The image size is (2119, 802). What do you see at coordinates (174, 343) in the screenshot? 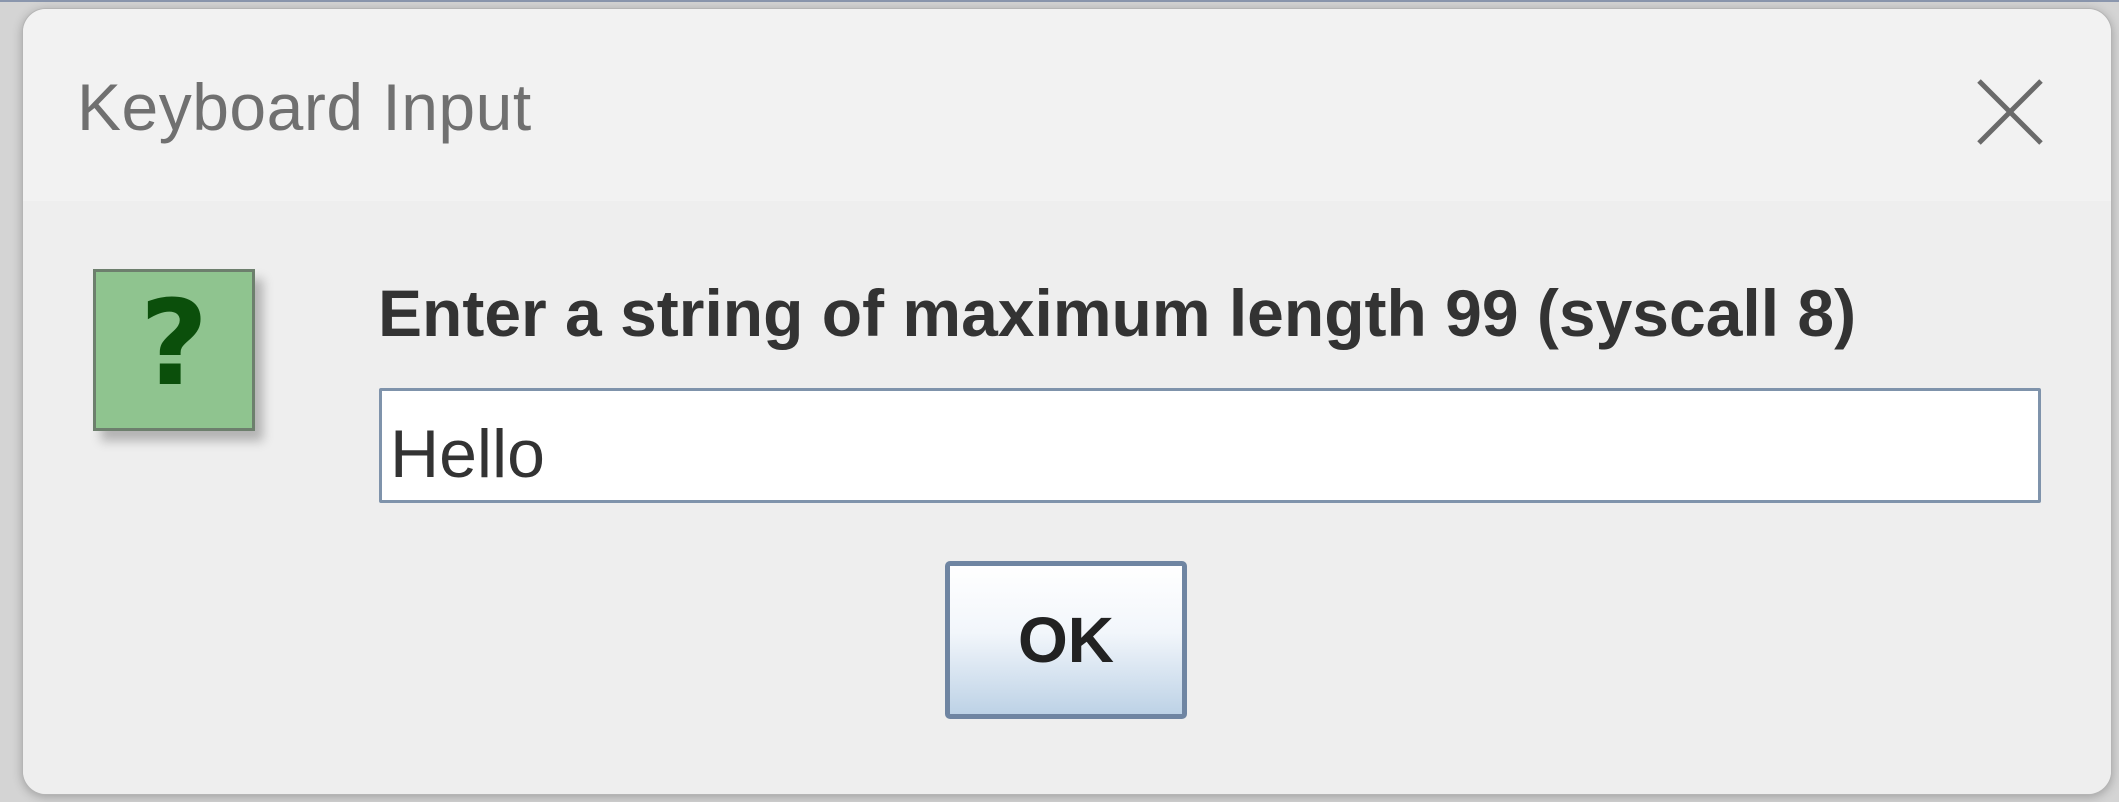
I see `question-mark-glyph: ?` at bounding box center [174, 343].